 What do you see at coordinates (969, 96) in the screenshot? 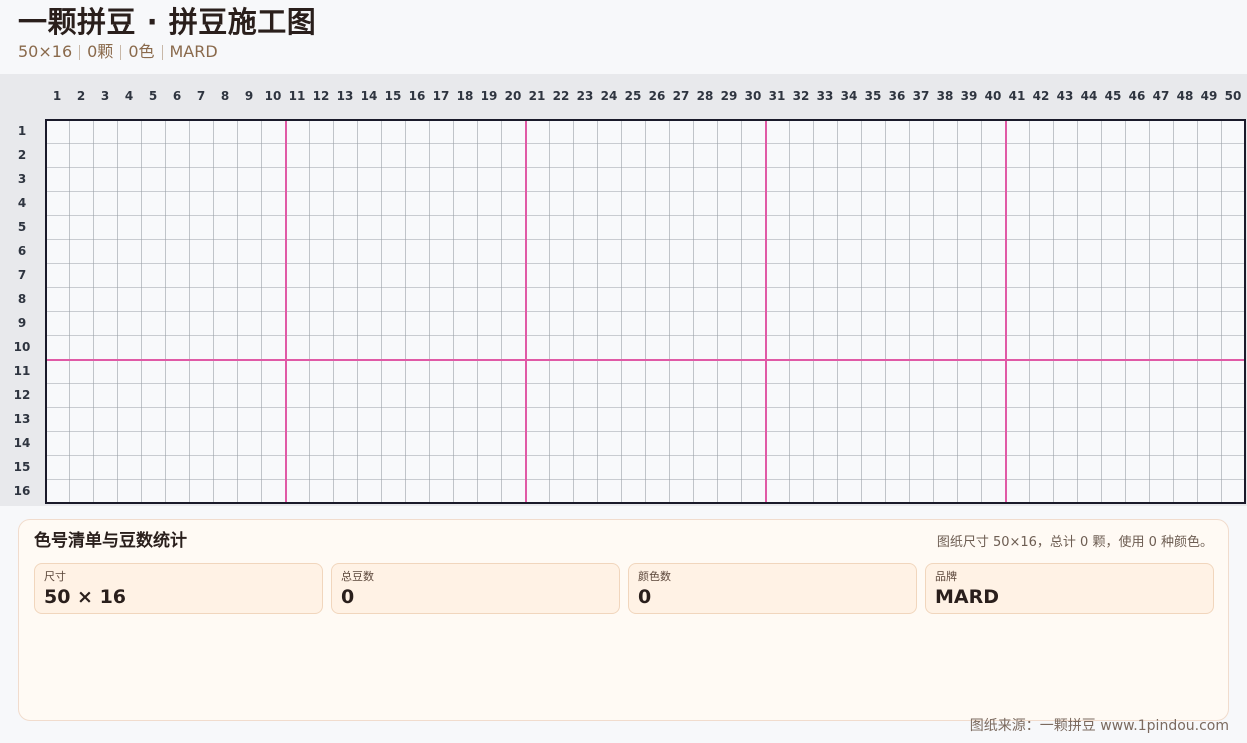
I see `column-number: 39` at bounding box center [969, 96].